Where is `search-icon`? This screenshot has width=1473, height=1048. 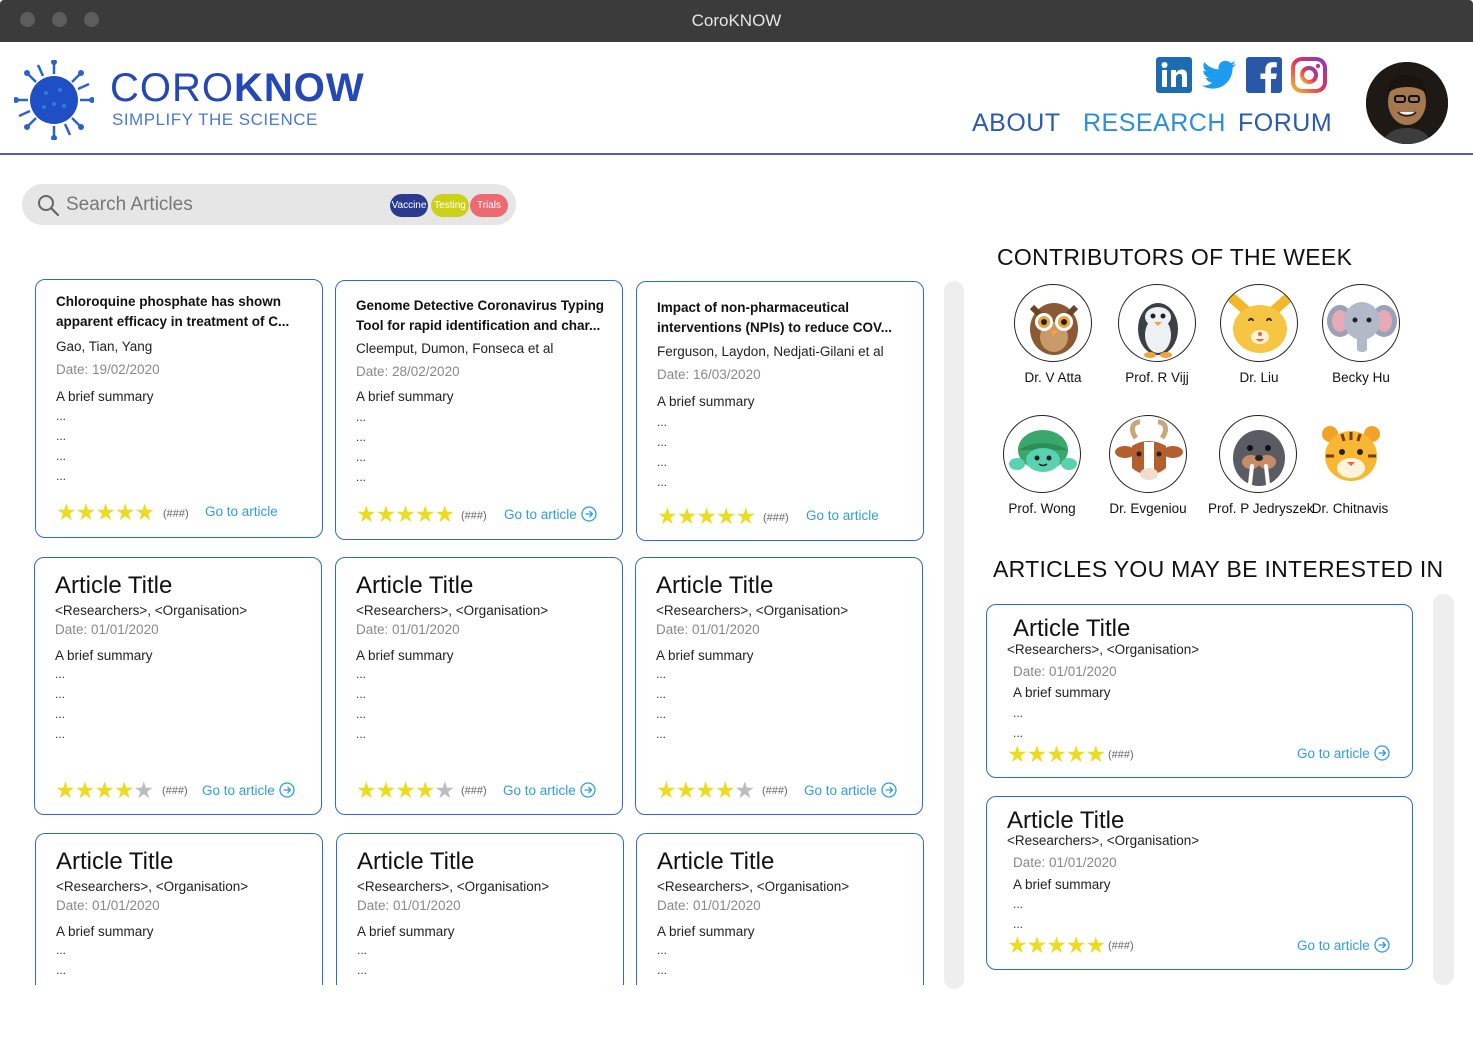 search-icon is located at coordinates (48, 205).